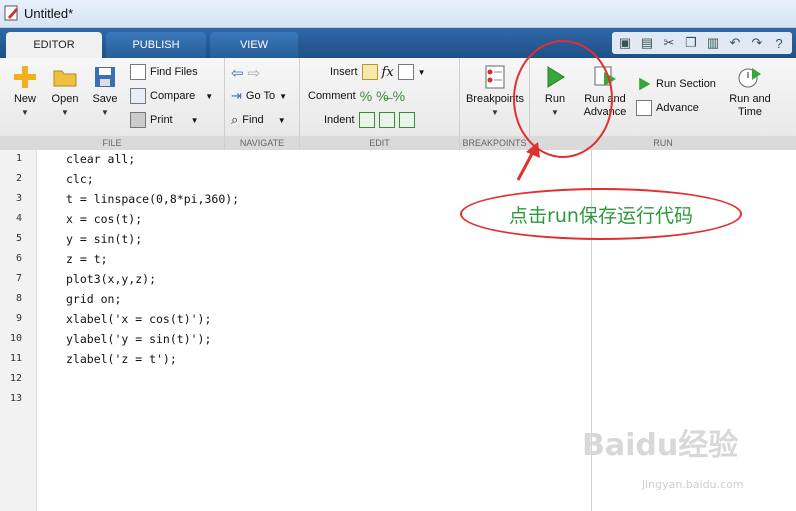  I want to click on find-files-icon, so click(138, 72).